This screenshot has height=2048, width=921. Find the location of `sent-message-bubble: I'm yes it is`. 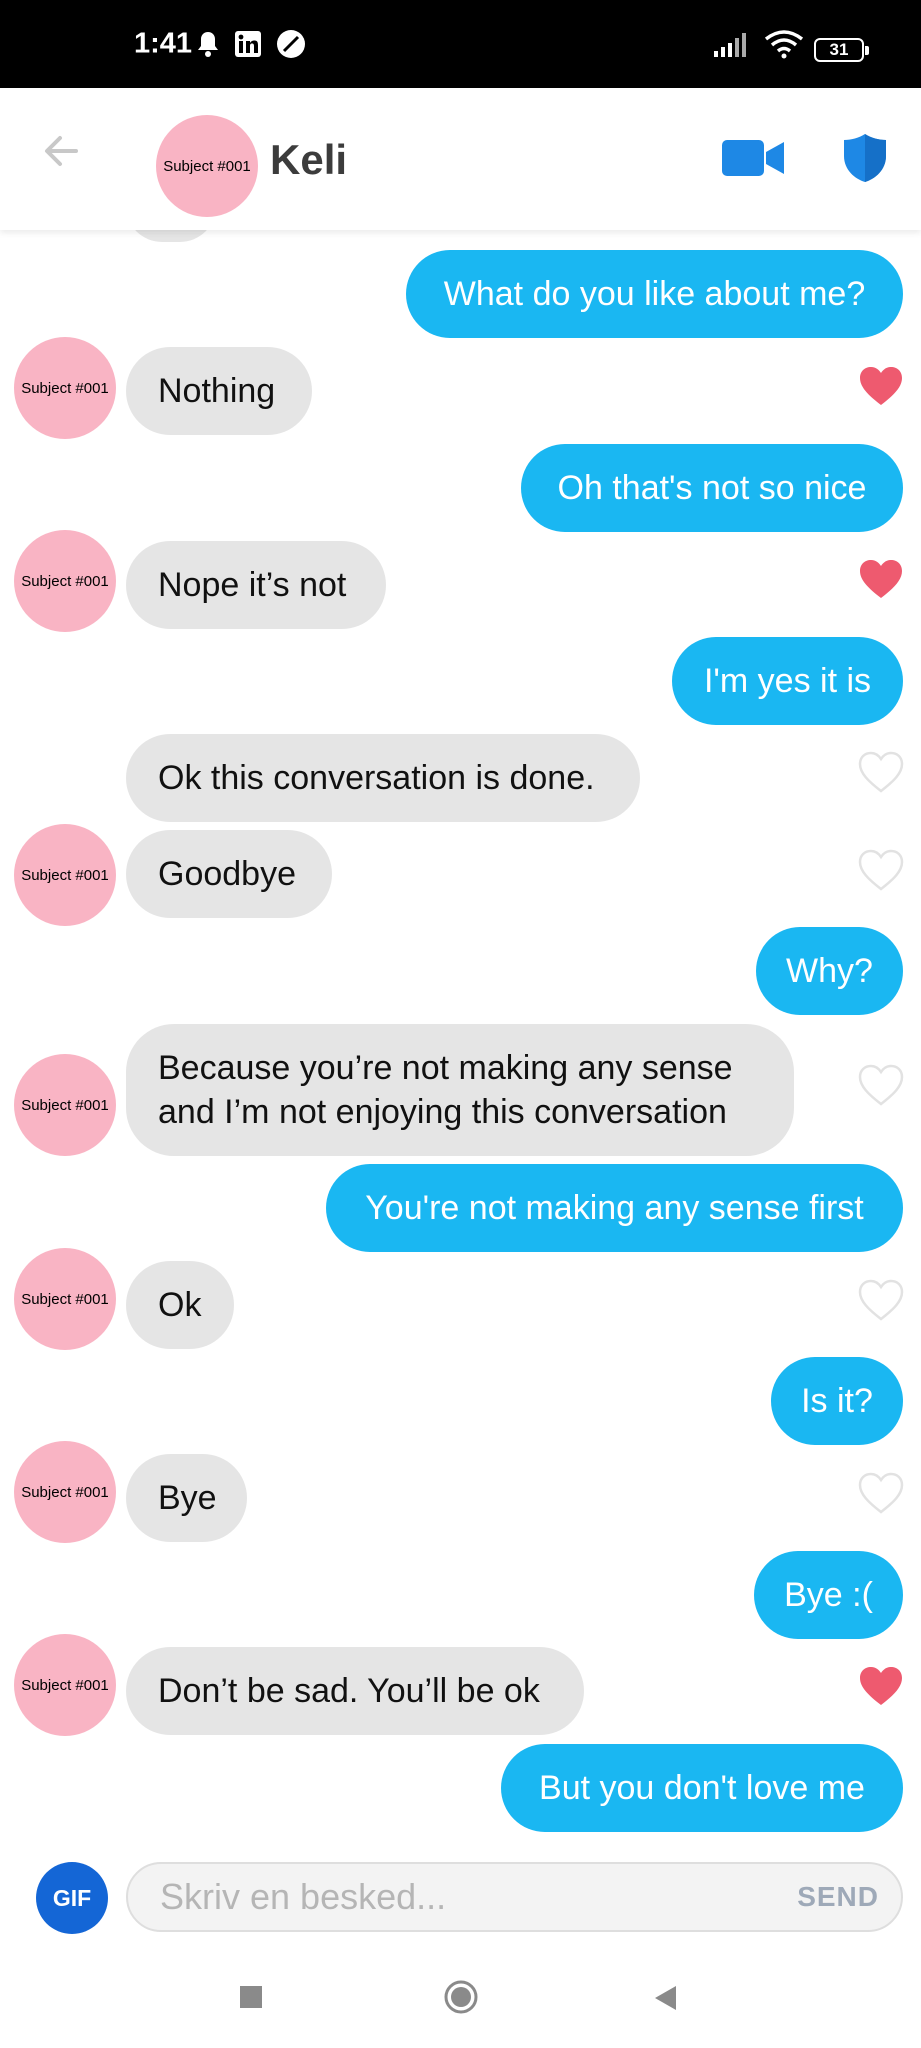

sent-message-bubble: I'm yes it is is located at coordinates (787, 681).